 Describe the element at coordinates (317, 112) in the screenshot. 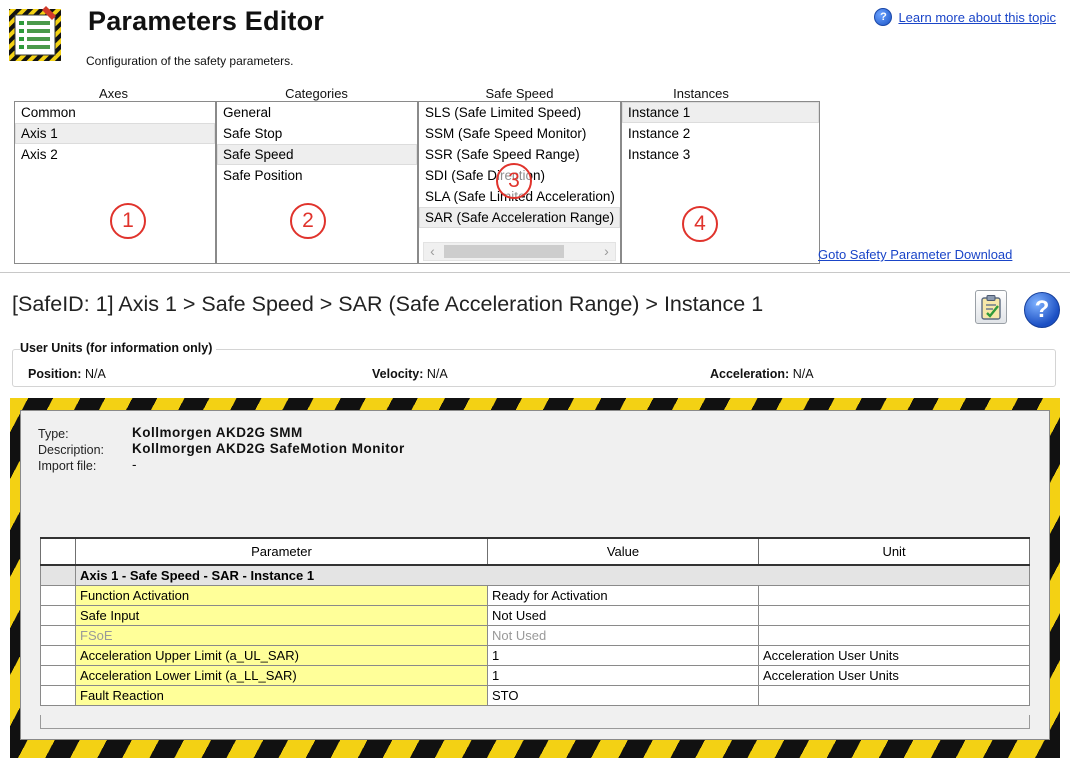

I see `list-item-general: General` at that location.